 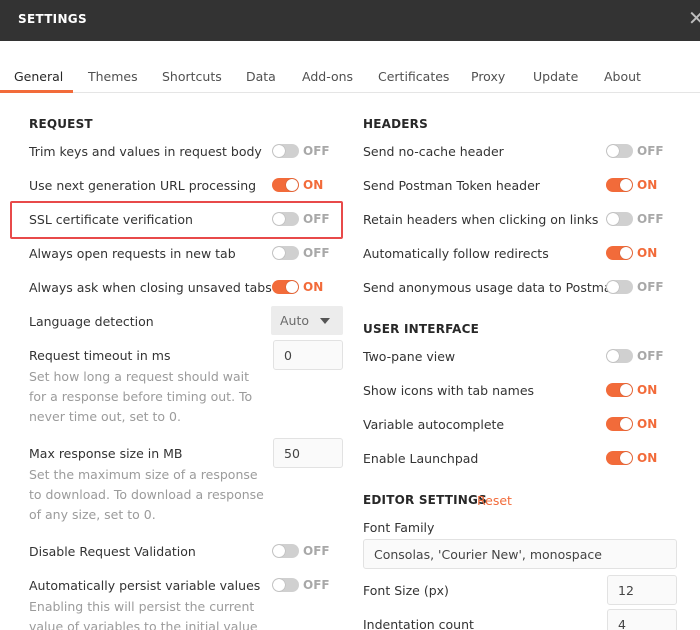 What do you see at coordinates (619, 151) in the screenshot?
I see `no-cache-toggle` at bounding box center [619, 151].